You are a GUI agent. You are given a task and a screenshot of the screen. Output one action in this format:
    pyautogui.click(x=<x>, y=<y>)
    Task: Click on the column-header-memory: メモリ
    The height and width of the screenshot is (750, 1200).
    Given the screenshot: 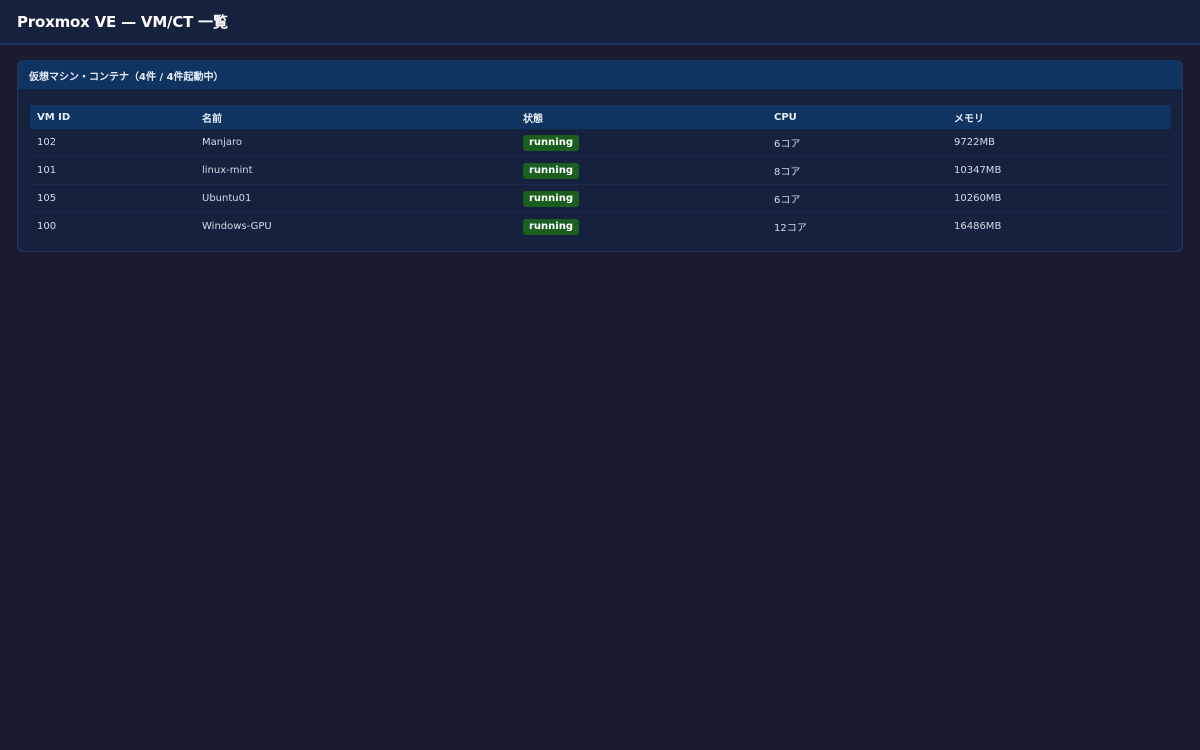 What is the action you would take?
    pyautogui.click(x=1059, y=117)
    